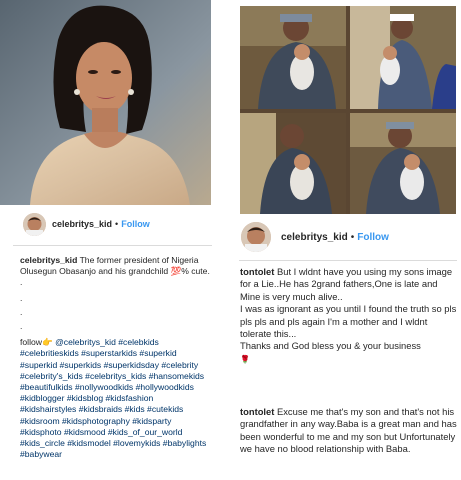  I want to click on left-post-header: celebritys_kid • Follow, so click(86, 224).